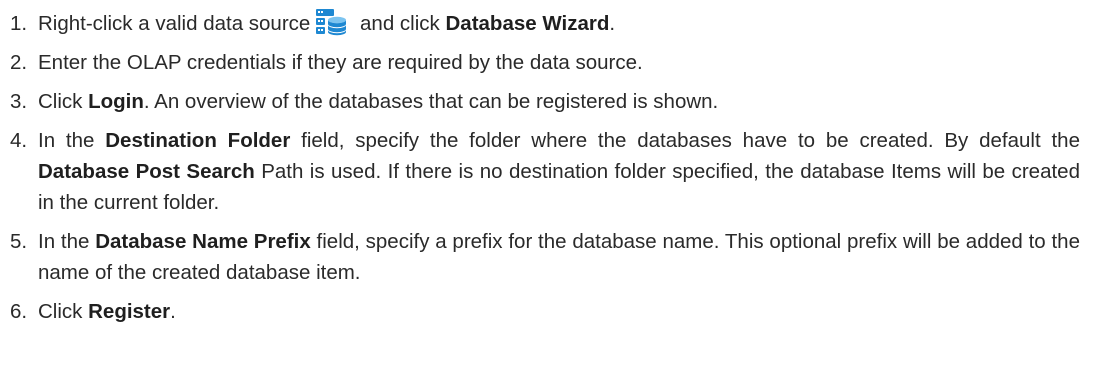 The image size is (1097, 385). What do you see at coordinates (331, 22) in the screenshot?
I see `database-source-icon` at bounding box center [331, 22].